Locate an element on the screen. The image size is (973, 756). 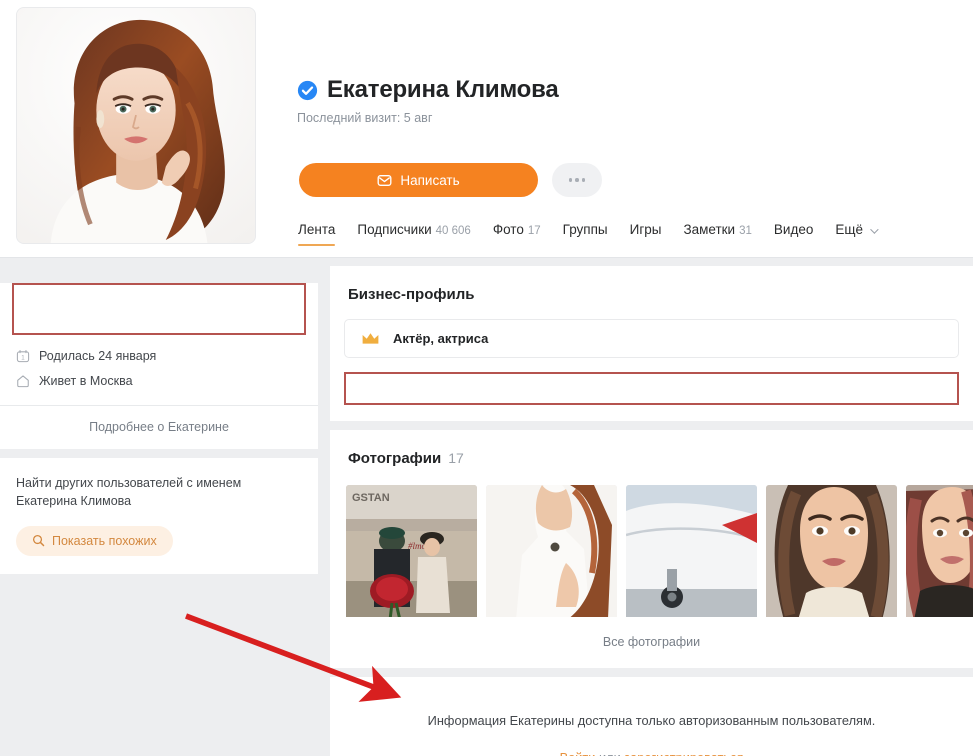
tab-count: 40 606 is located at coordinates (453, 231).